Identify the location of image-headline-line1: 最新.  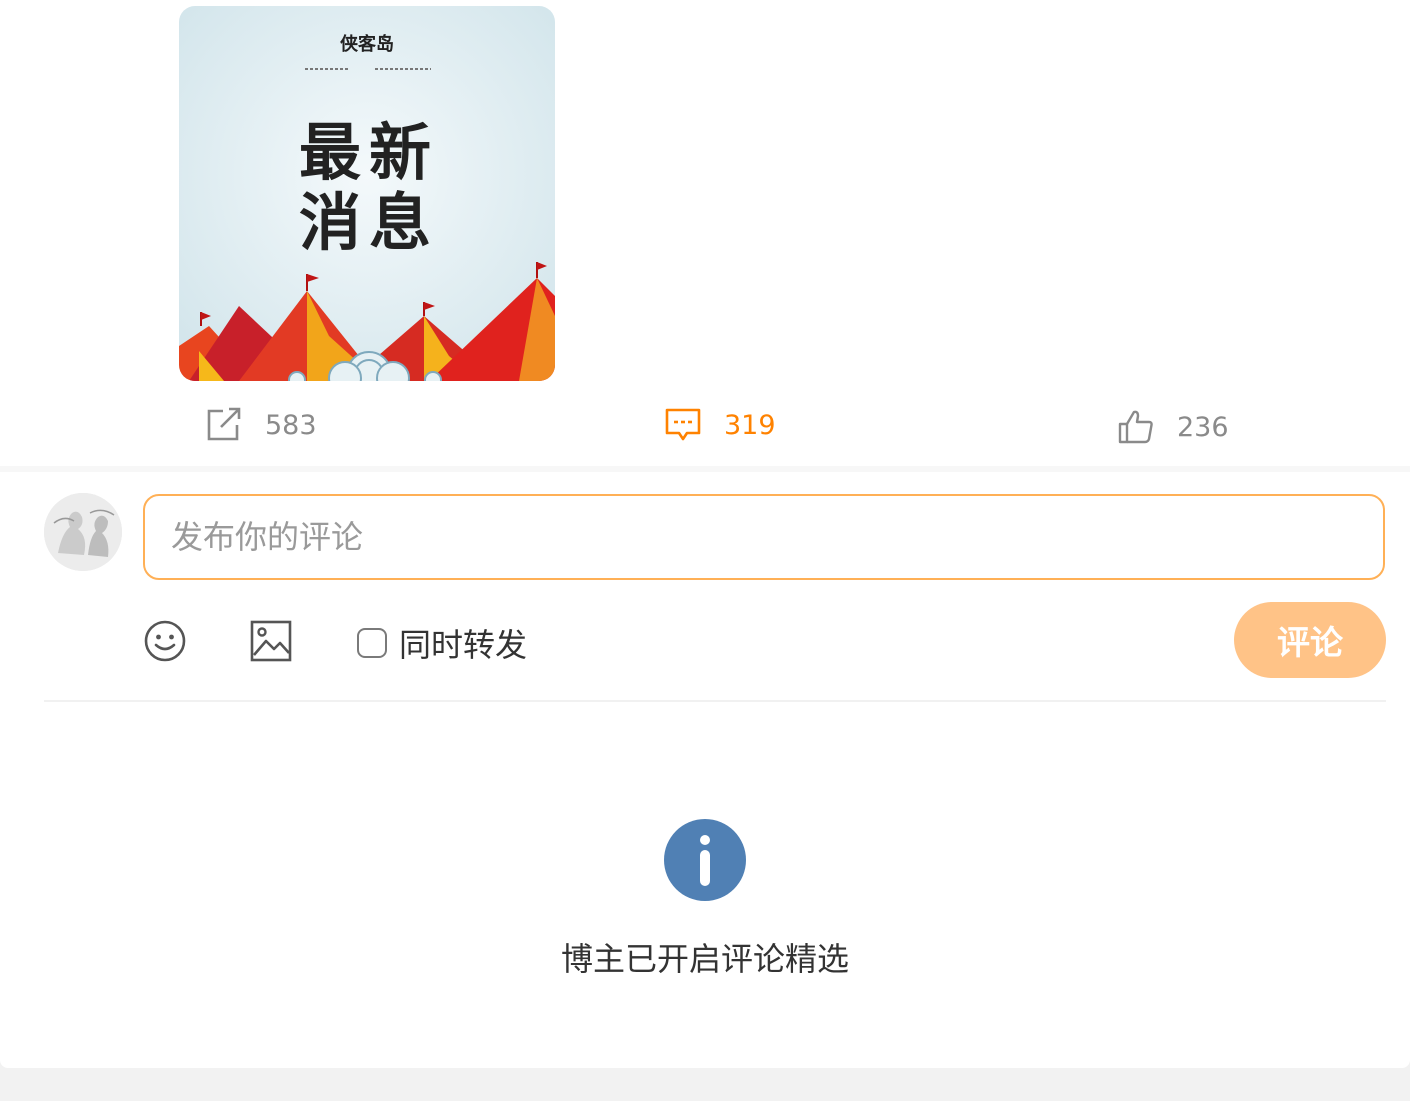
(369, 152).